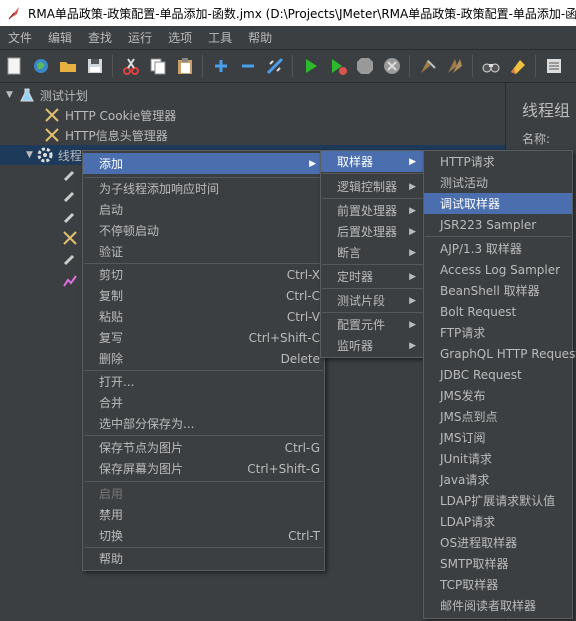  Describe the element at coordinates (68, 66) in the screenshot. I see `open-icon` at that location.